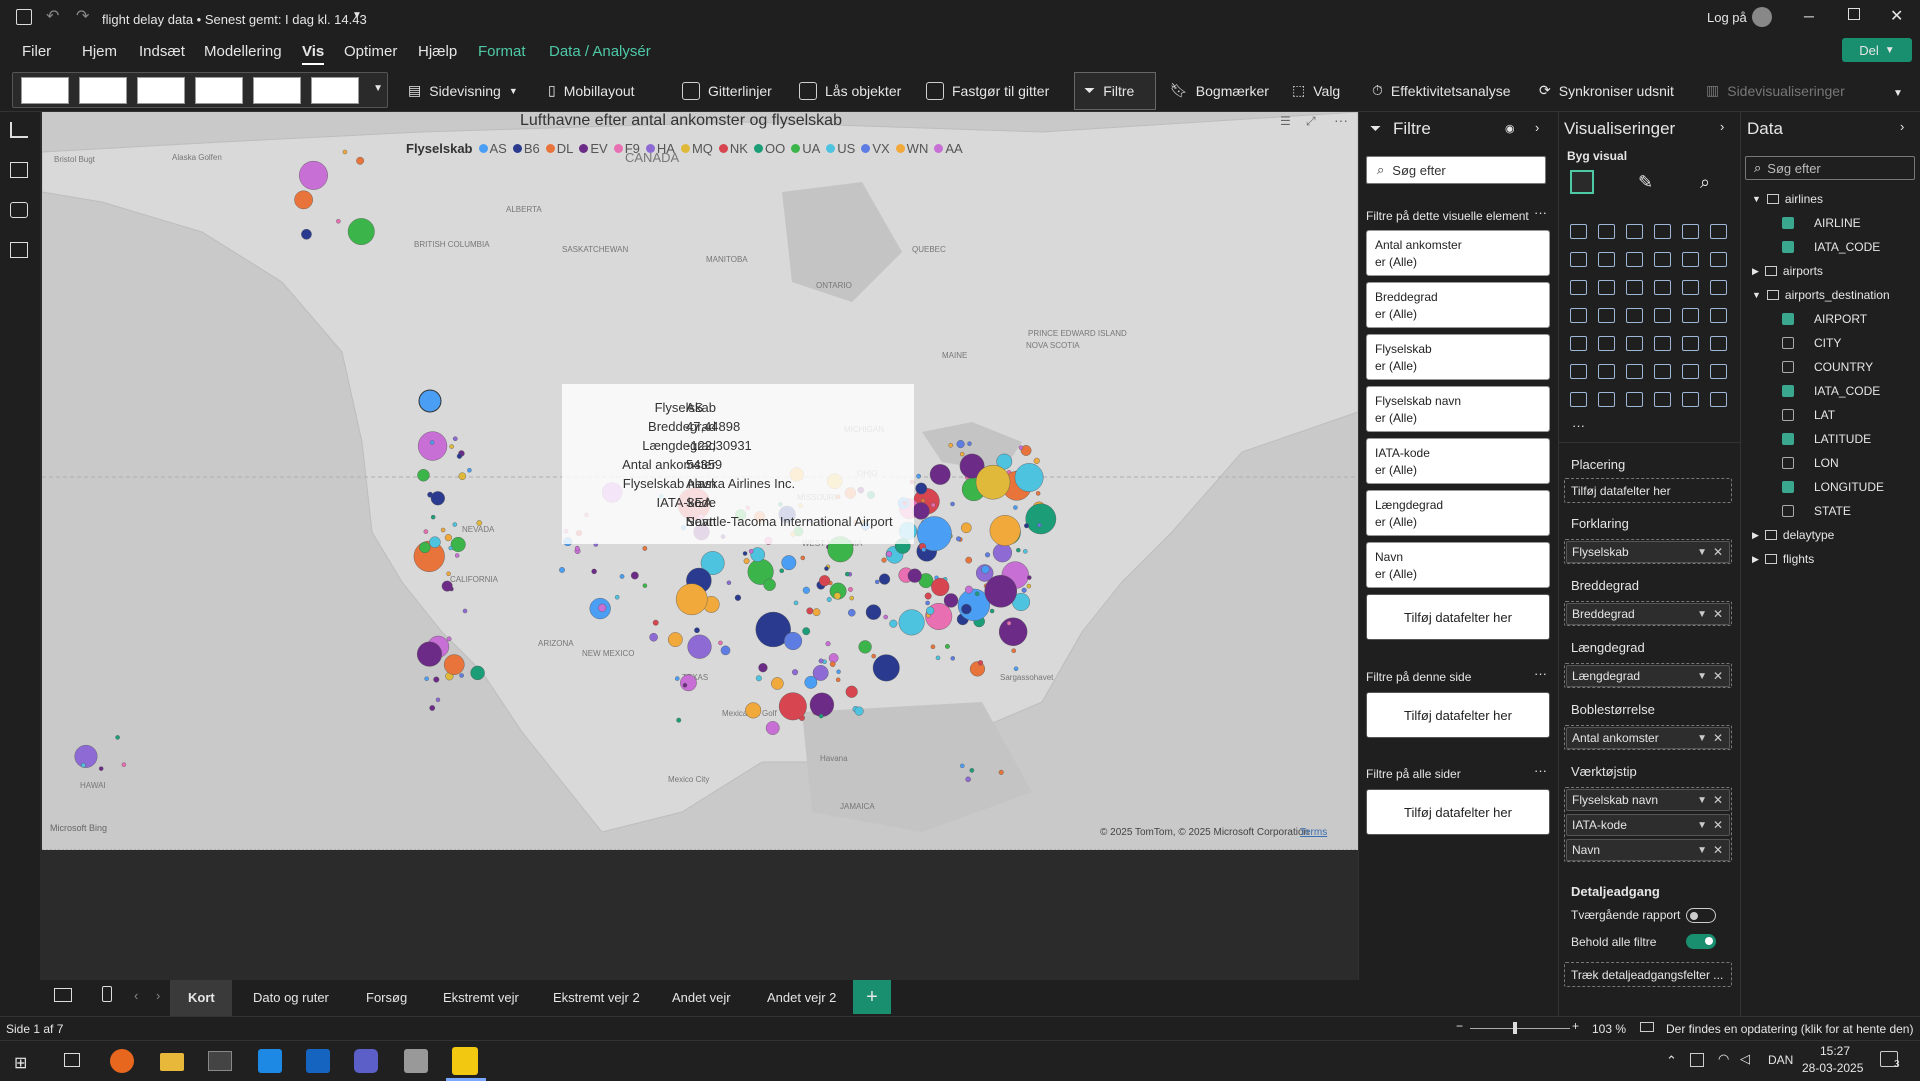 This screenshot has height=1081, width=1920. What do you see at coordinates (1780, 1060) in the screenshot?
I see `language-indicator: DAN` at bounding box center [1780, 1060].